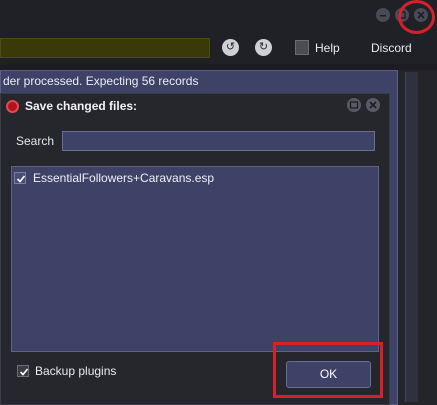 The image size is (437, 405). I want to click on app-titlebar, so click(218, 17).